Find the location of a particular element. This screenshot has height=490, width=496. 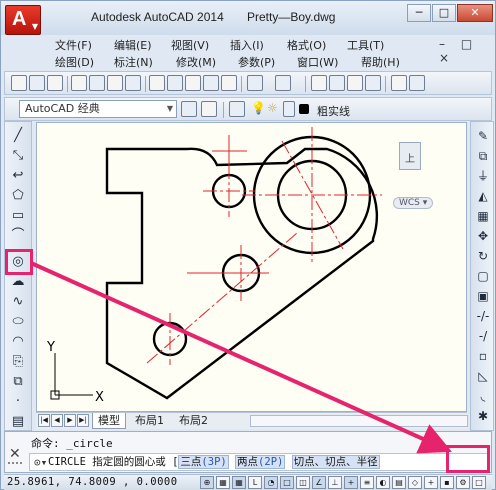

cut-icon is located at coordinates (157, 83).